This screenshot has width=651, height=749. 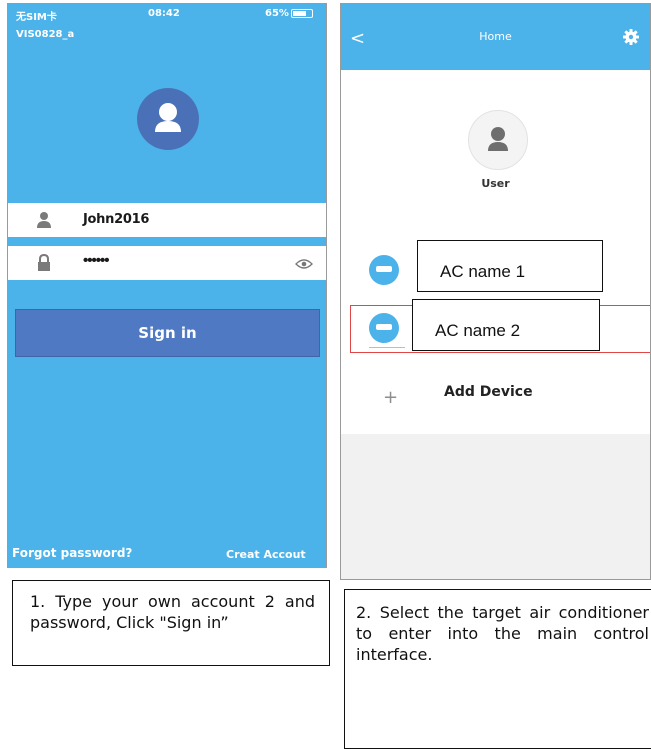 What do you see at coordinates (72, 553) in the screenshot?
I see `forgot-password-link: Forgot password?` at bounding box center [72, 553].